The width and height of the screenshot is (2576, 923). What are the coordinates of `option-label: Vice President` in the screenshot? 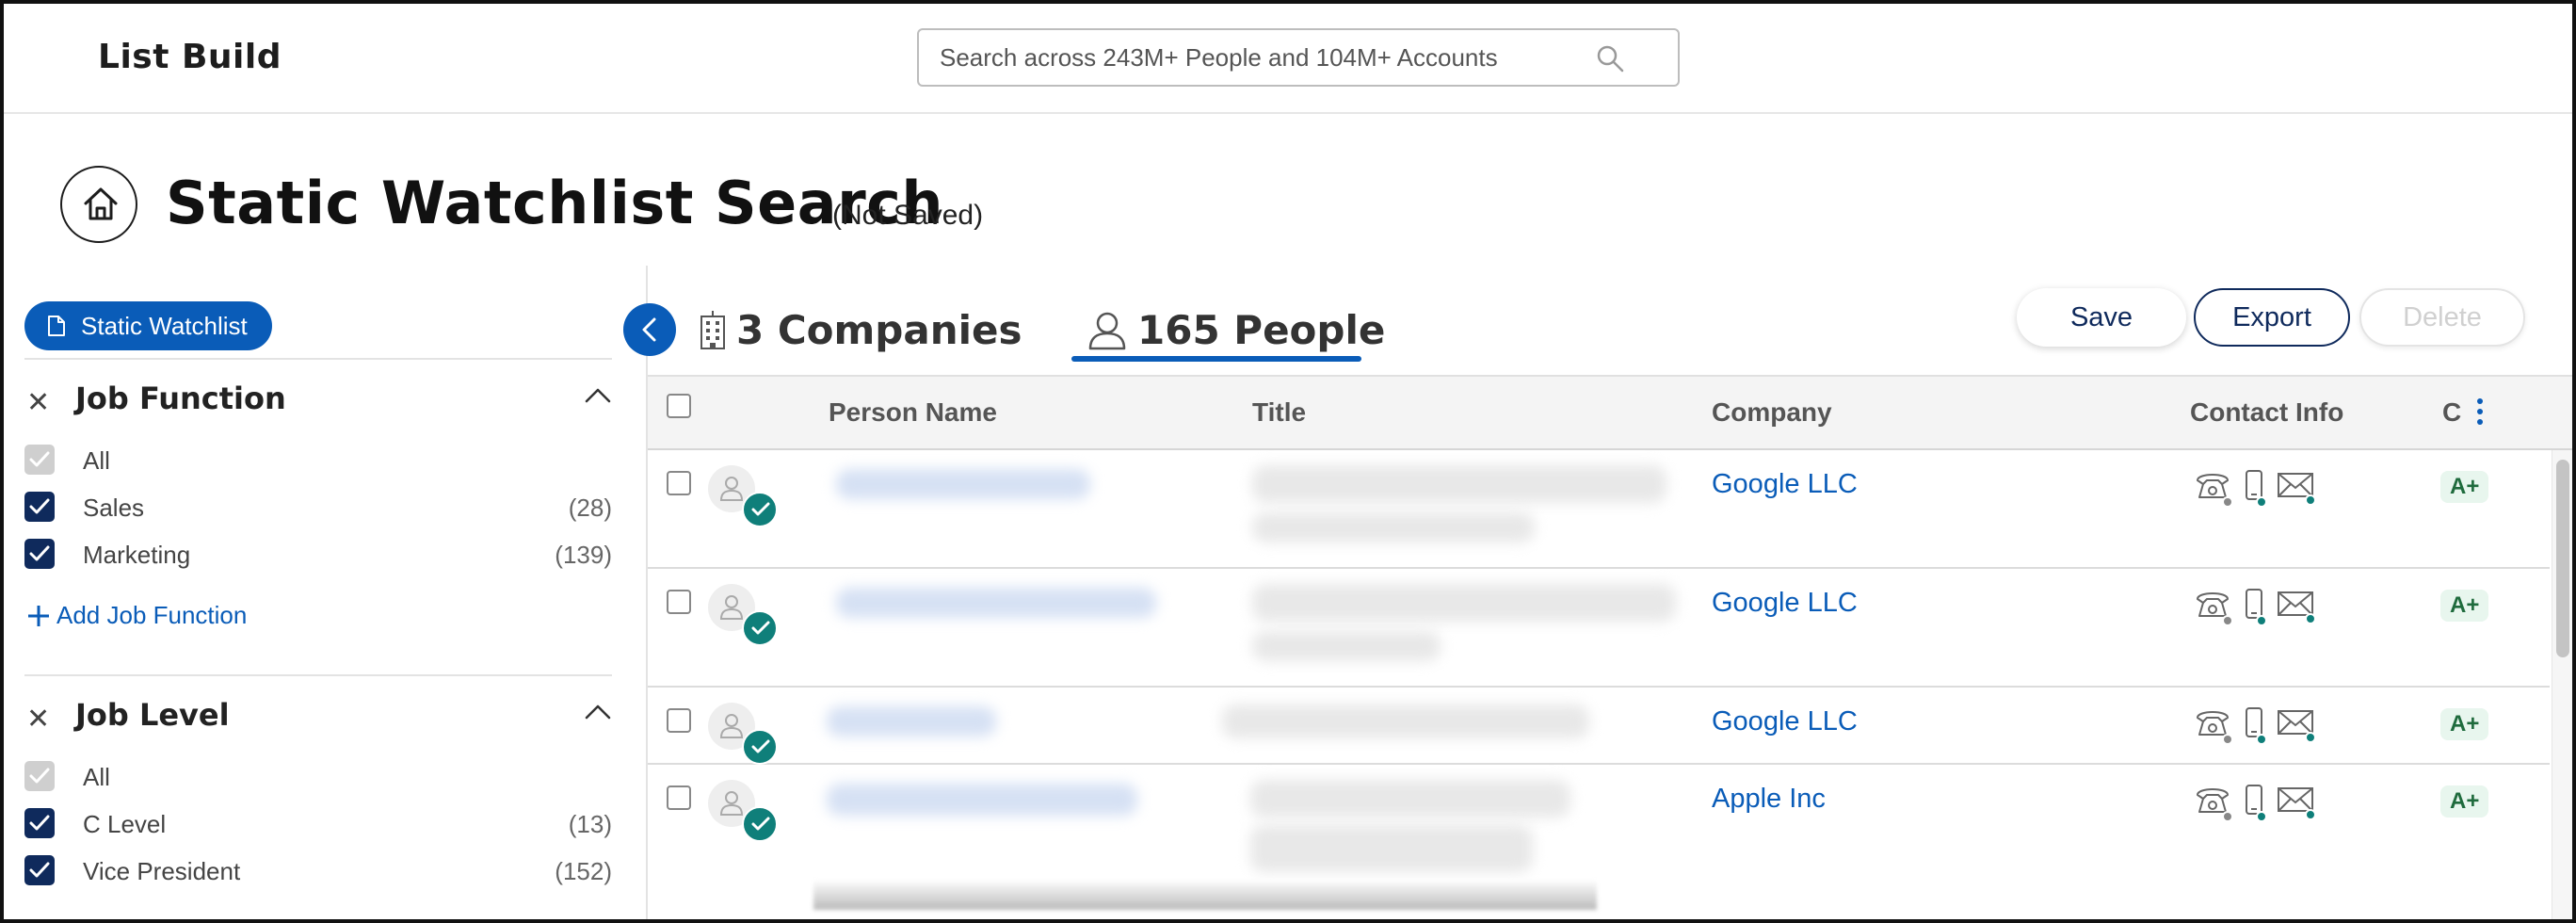 It's located at (162, 871).